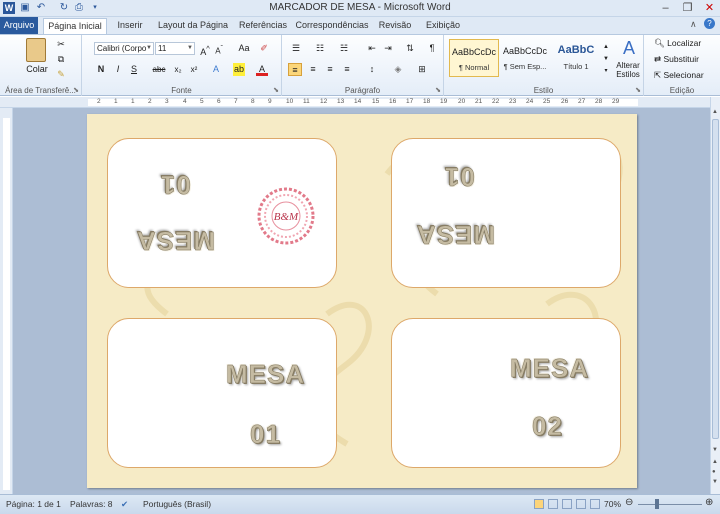  Describe the element at coordinates (124, 48) in the screenshot. I see `font-family-select: Calibri (Corpo ▼` at that location.